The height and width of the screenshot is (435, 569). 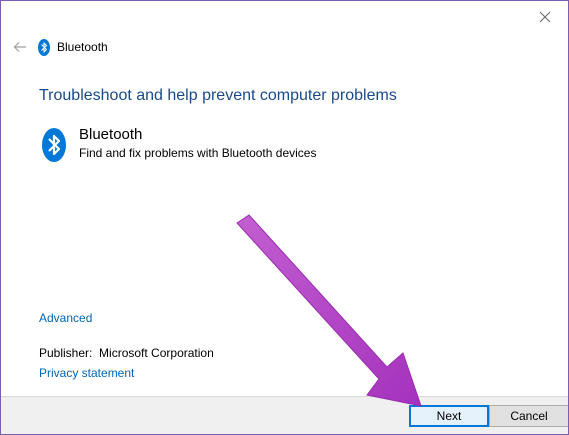 What do you see at coordinates (65, 318) in the screenshot?
I see `advanced-link: Advanced` at bounding box center [65, 318].